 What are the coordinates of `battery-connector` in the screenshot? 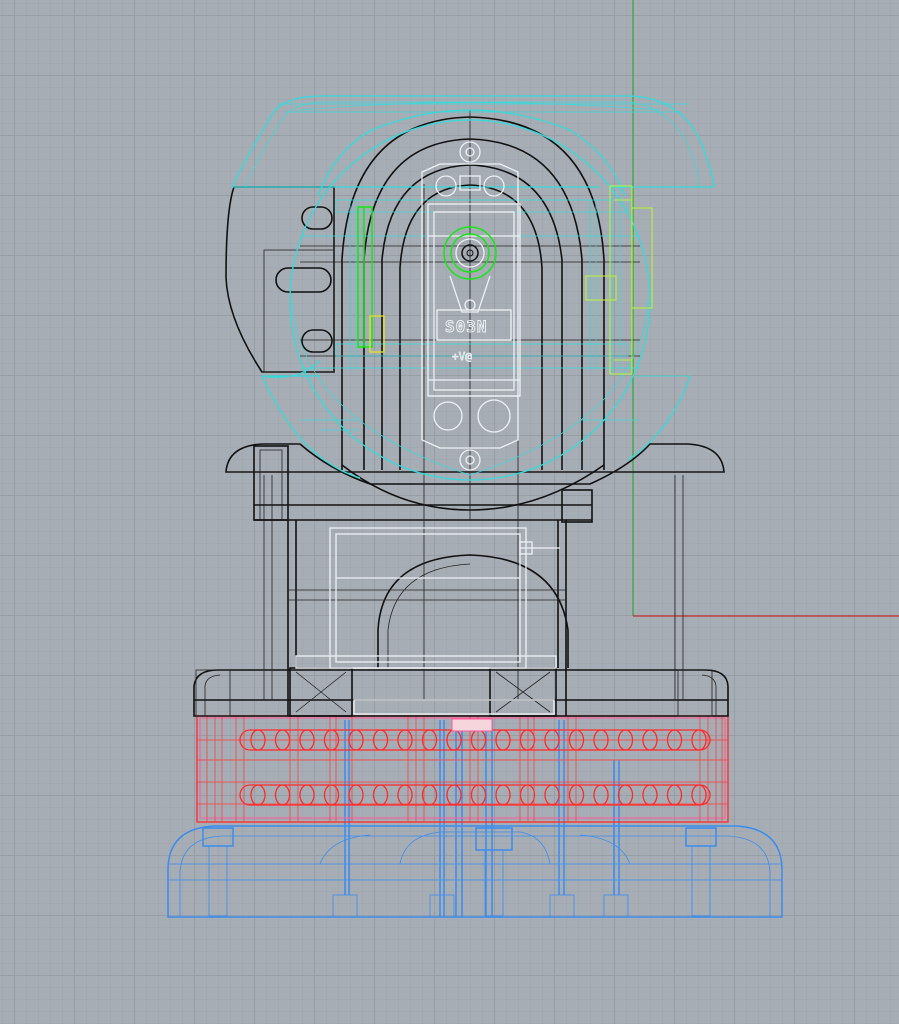 It's located at (472, 725).